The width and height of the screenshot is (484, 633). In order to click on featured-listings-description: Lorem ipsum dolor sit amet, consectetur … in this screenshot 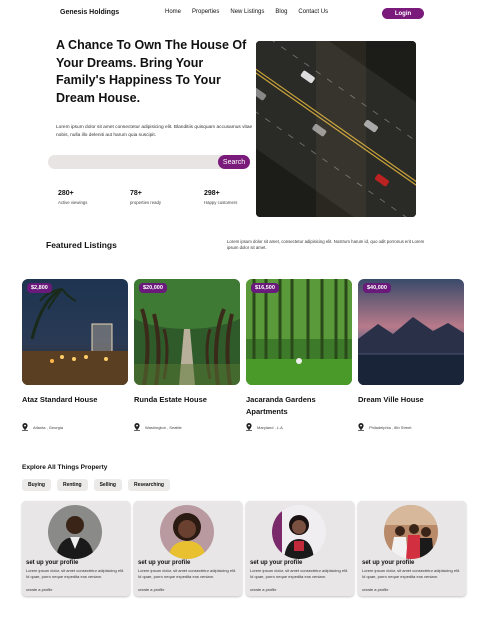, I will do `click(326, 244)`.